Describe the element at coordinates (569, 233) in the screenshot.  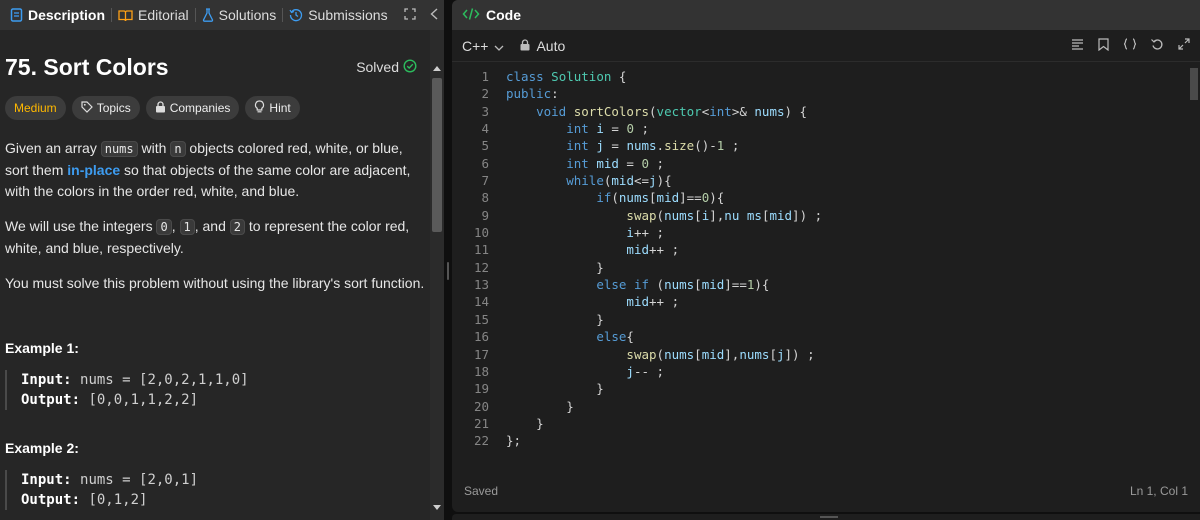
I see `code-line: 10 i++ ;` at that location.